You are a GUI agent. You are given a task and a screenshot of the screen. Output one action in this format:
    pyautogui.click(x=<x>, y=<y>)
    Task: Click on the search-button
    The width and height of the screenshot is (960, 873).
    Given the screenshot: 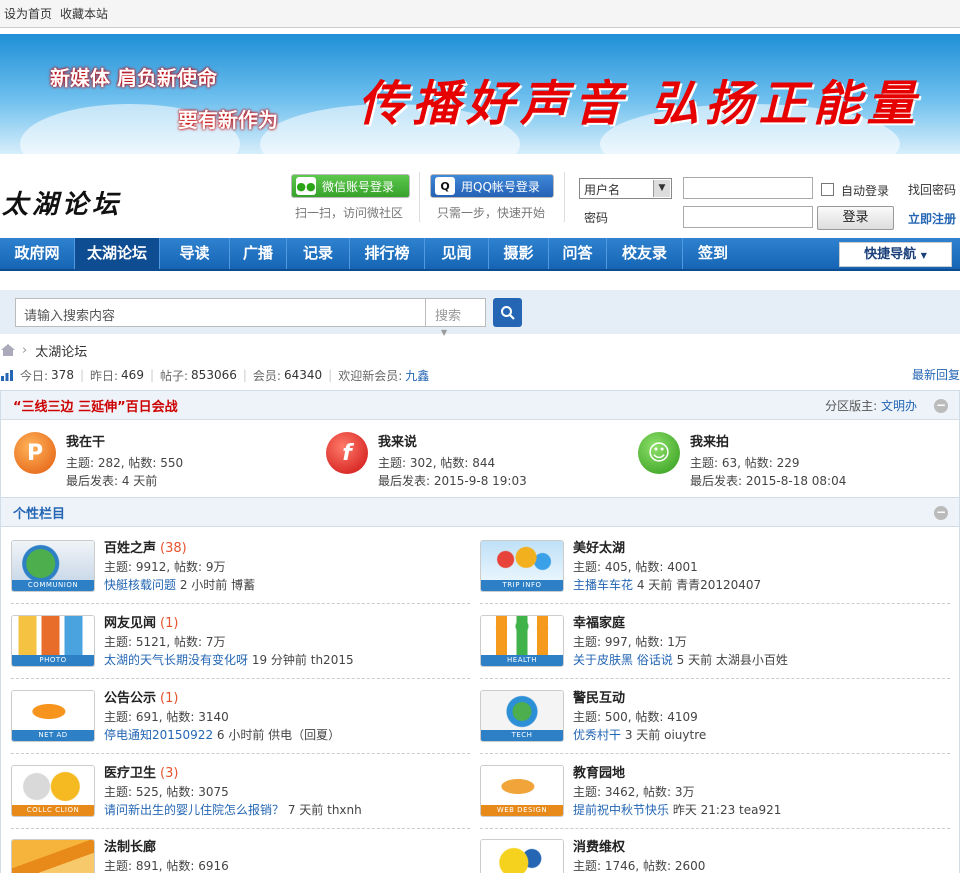 What is the action you would take?
    pyautogui.click(x=507, y=312)
    